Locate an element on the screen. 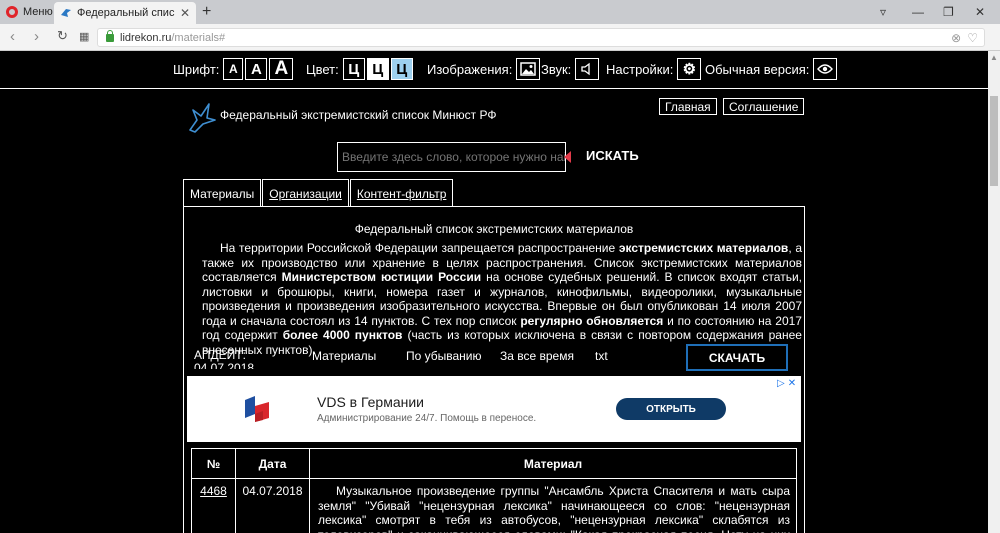 This screenshot has width=1000, height=533. filter-period-select: За все время is located at coordinates (537, 356).